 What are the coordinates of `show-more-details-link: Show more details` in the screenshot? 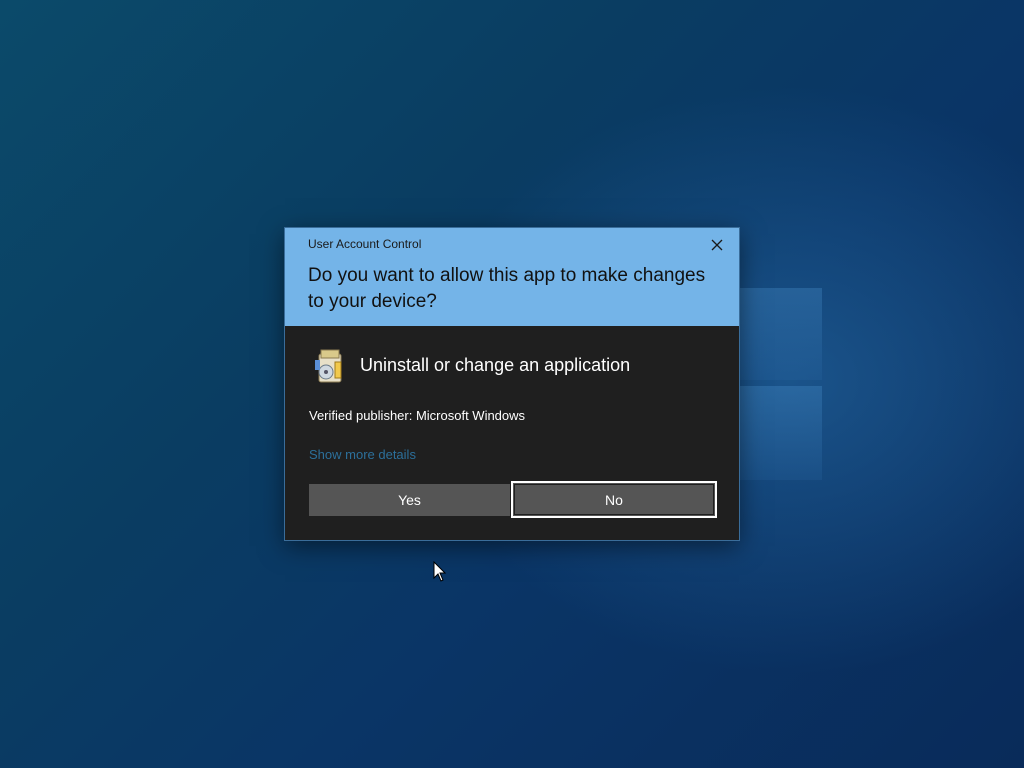 It's located at (362, 454).